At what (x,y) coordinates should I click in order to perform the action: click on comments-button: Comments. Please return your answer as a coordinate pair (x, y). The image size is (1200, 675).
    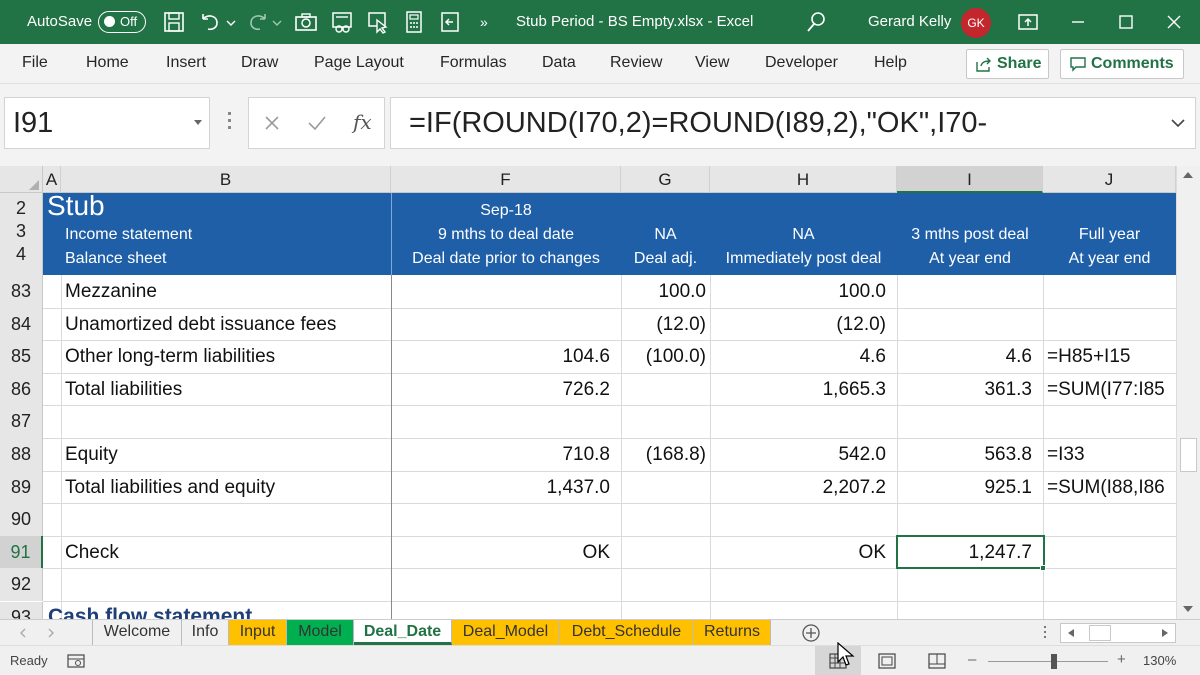
    Looking at the image, I should click on (1122, 64).